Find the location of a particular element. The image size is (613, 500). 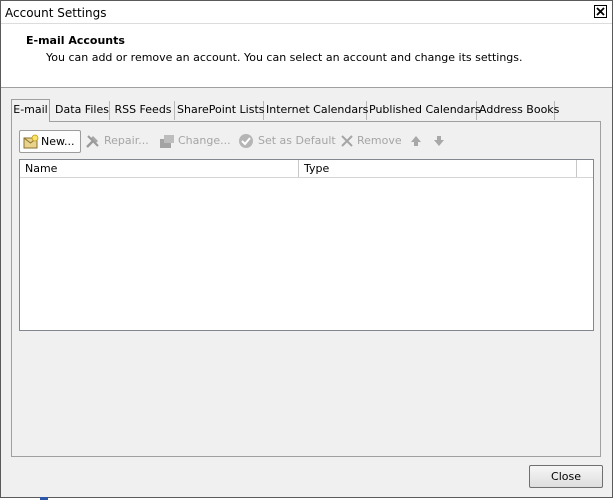

window-title: Account Settings is located at coordinates (56, 13).